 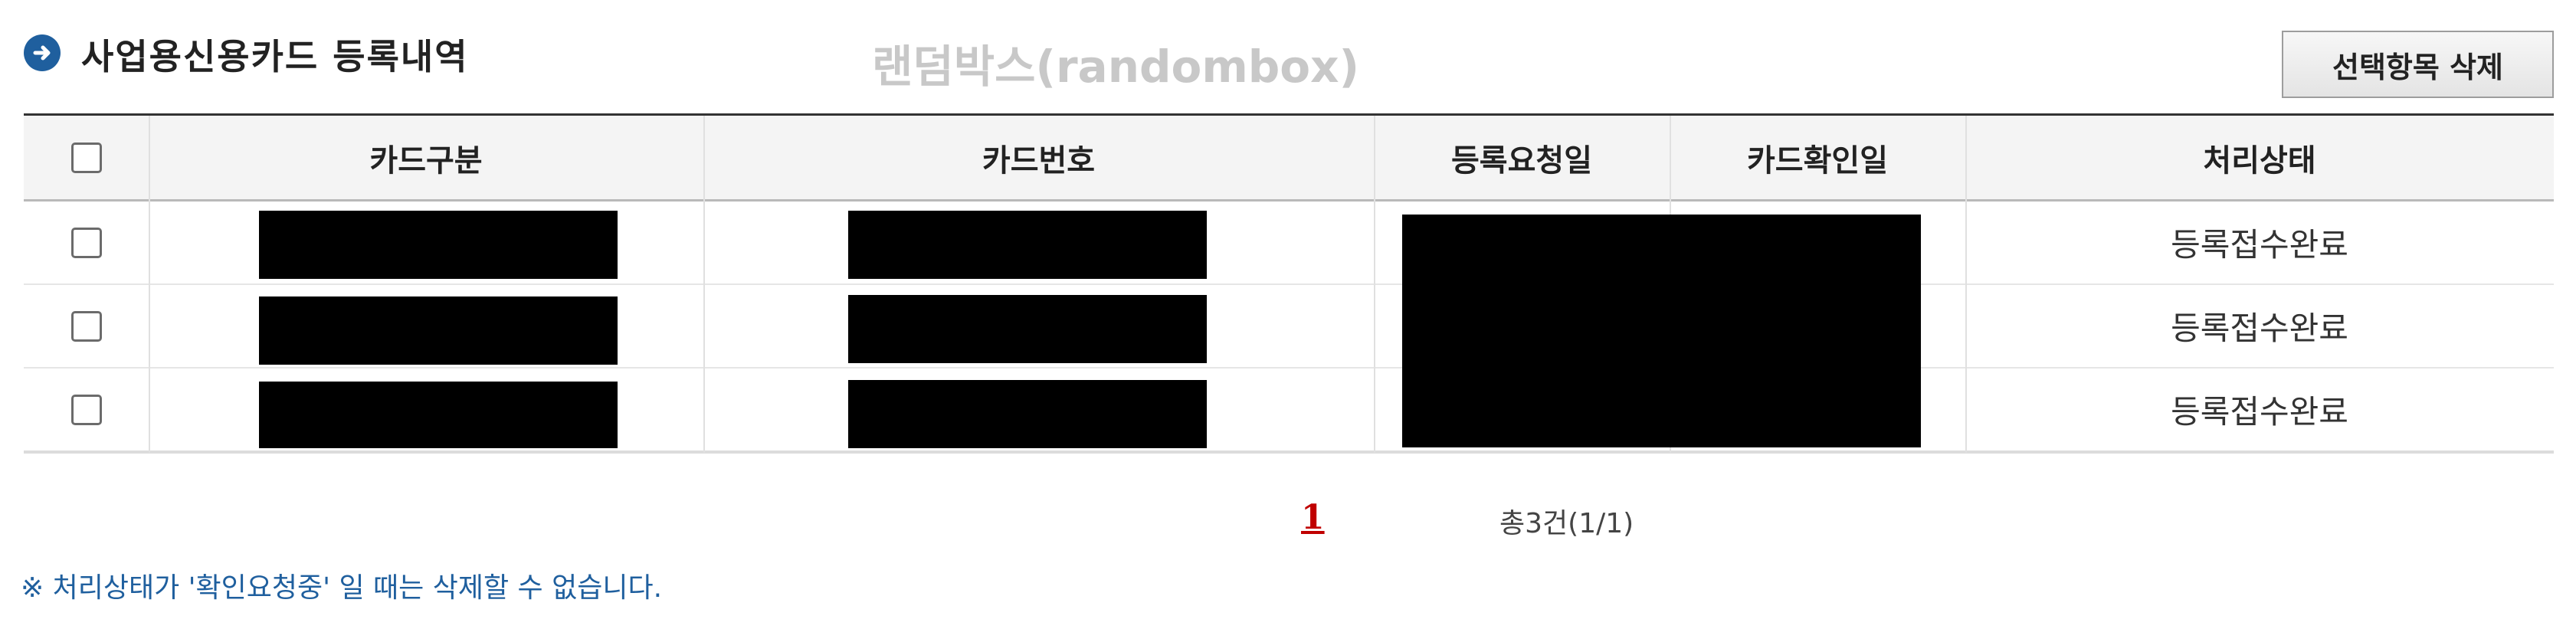 What do you see at coordinates (1116, 67) in the screenshot?
I see `watermark-text: 랜덤박스(randombox)` at bounding box center [1116, 67].